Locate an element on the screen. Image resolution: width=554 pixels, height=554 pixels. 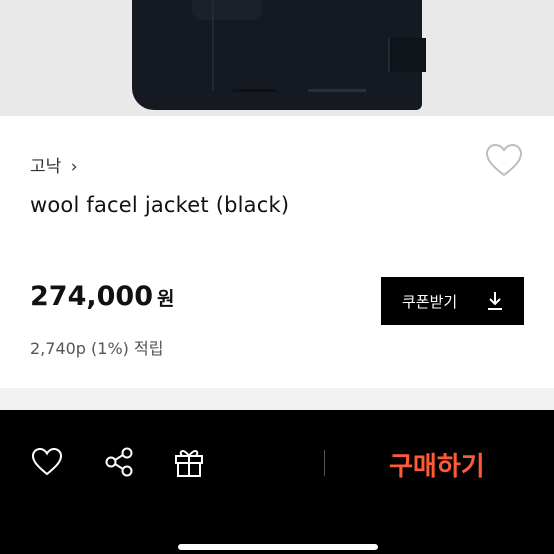
carousel-dot-active is located at coordinates (255, 90).